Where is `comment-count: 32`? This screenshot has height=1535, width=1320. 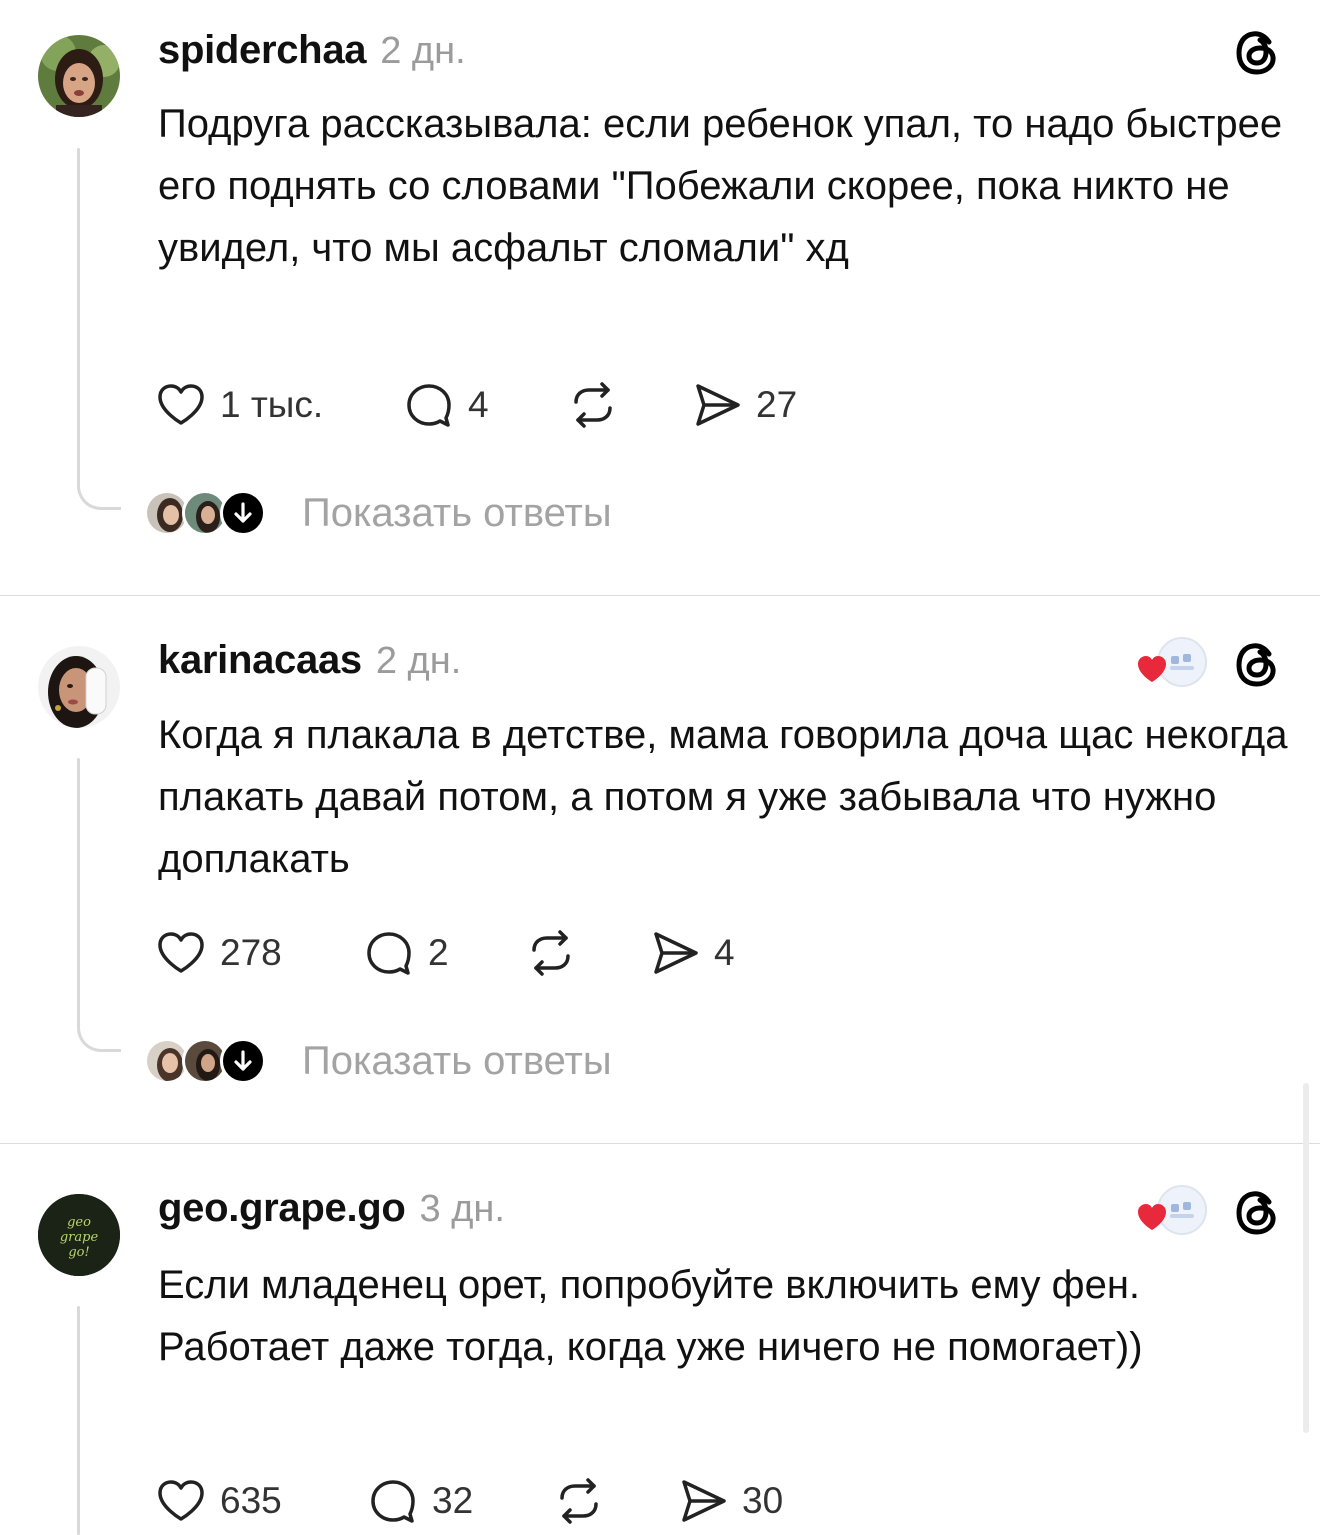 comment-count: 32 is located at coordinates (453, 1500).